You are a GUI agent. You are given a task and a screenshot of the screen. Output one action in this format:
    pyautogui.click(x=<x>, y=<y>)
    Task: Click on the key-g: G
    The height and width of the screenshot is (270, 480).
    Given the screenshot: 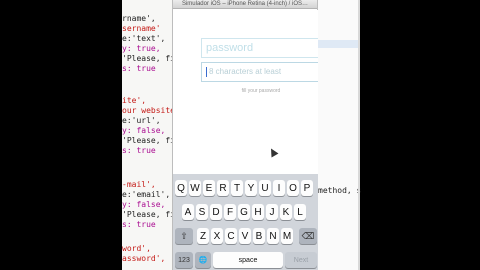 What is the action you would take?
    pyautogui.click(x=244, y=212)
    